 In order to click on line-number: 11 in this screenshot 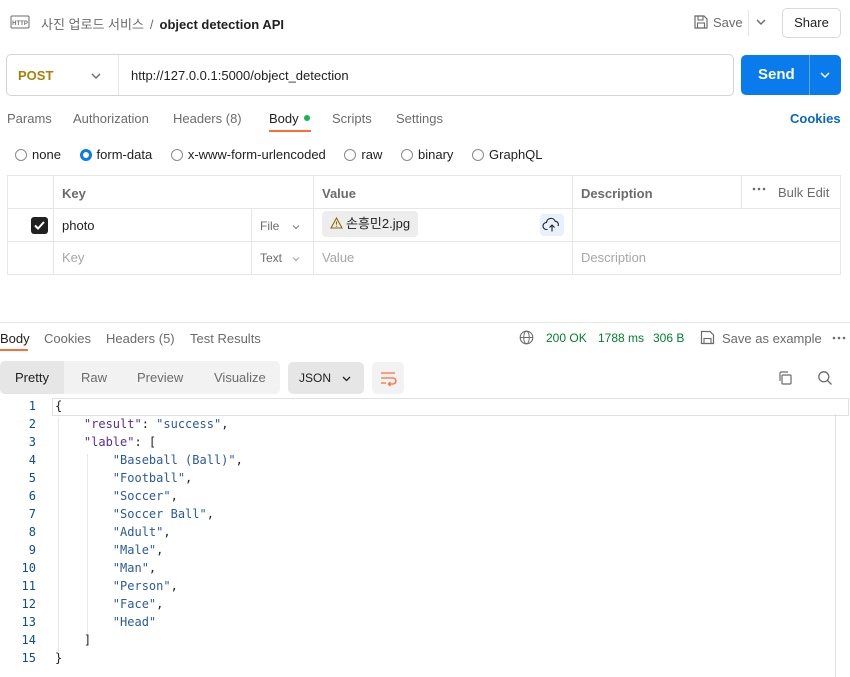, I will do `click(28, 586)`.